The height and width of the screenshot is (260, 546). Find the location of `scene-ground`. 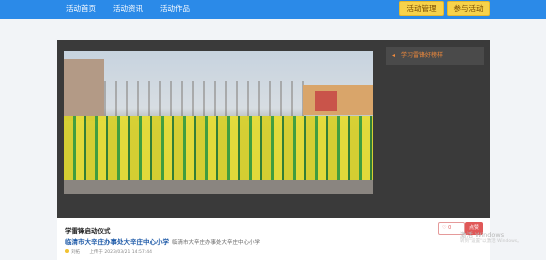

scene-ground is located at coordinates (218, 187).